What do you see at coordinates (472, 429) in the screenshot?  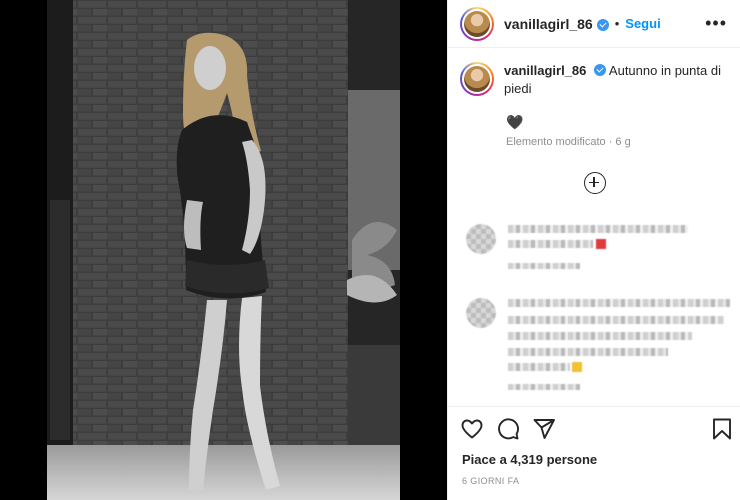 I see `heart-icon` at bounding box center [472, 429].